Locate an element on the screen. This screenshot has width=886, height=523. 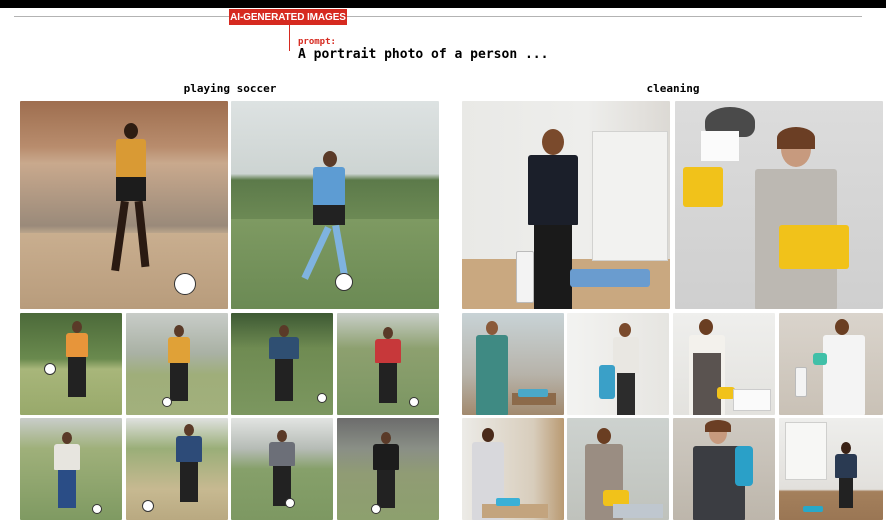
ai-generated-badge: AI-GENERATED IMAGES is located at coordinates (288, 17).